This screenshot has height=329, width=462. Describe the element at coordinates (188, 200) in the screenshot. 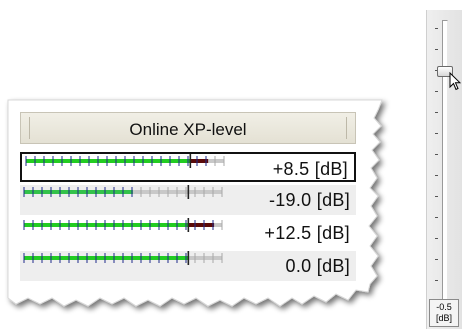

I see `level-row: -19.0 [dB]` at that location.